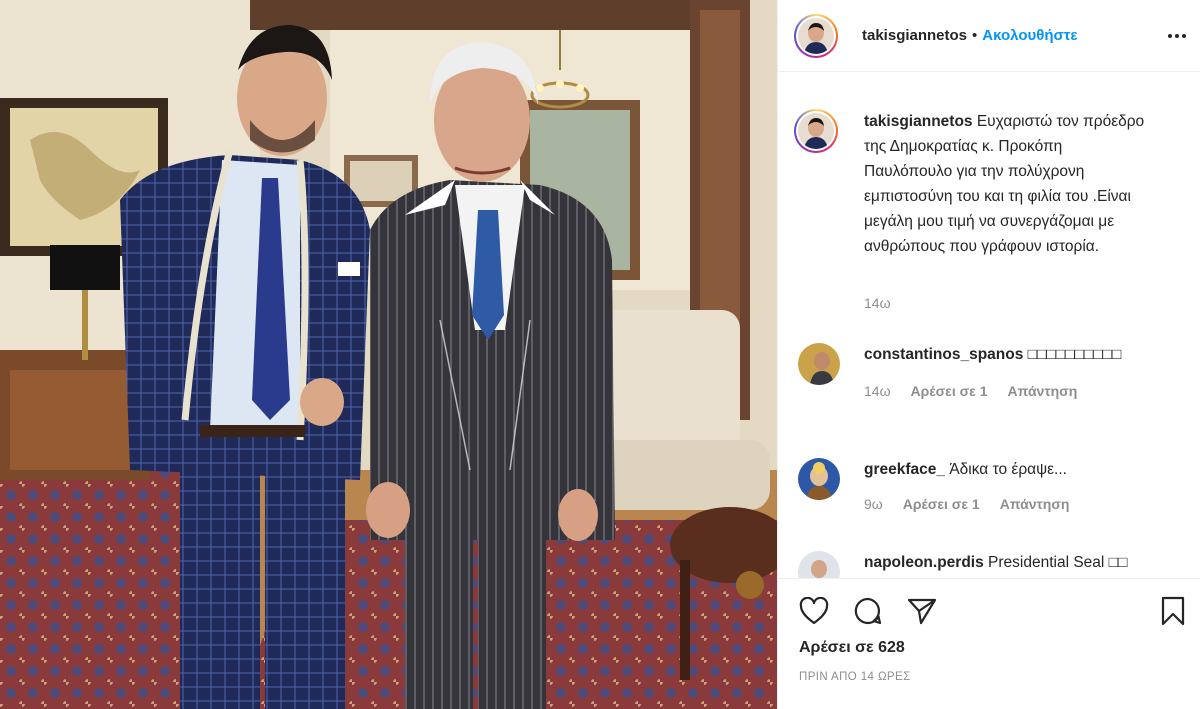 Image resolution: width=1200 pixels, height=709 pixels. What do you see at coordinates (852, 648) in the screenshot?
I see `likes-count: Αρέσει σε 628` at bounding box center [852, 648].